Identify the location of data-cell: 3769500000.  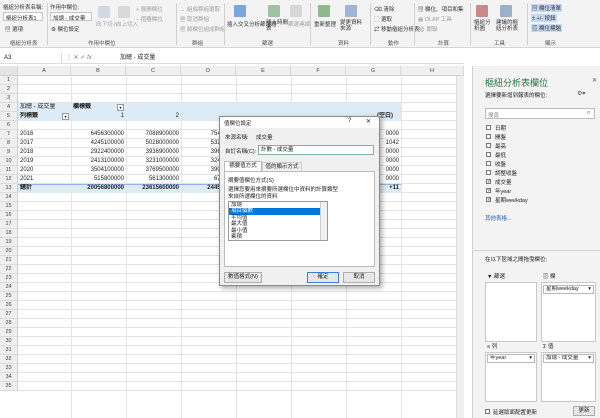
(153, 170).